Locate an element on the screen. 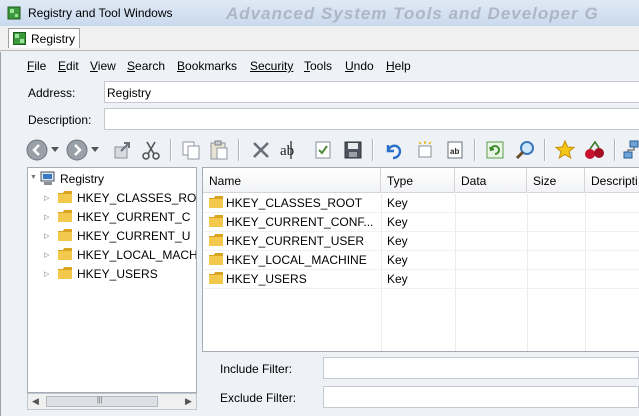 This screenshot has height=416, width=639. column-header-name: Name is located at coordinates (292, 180).